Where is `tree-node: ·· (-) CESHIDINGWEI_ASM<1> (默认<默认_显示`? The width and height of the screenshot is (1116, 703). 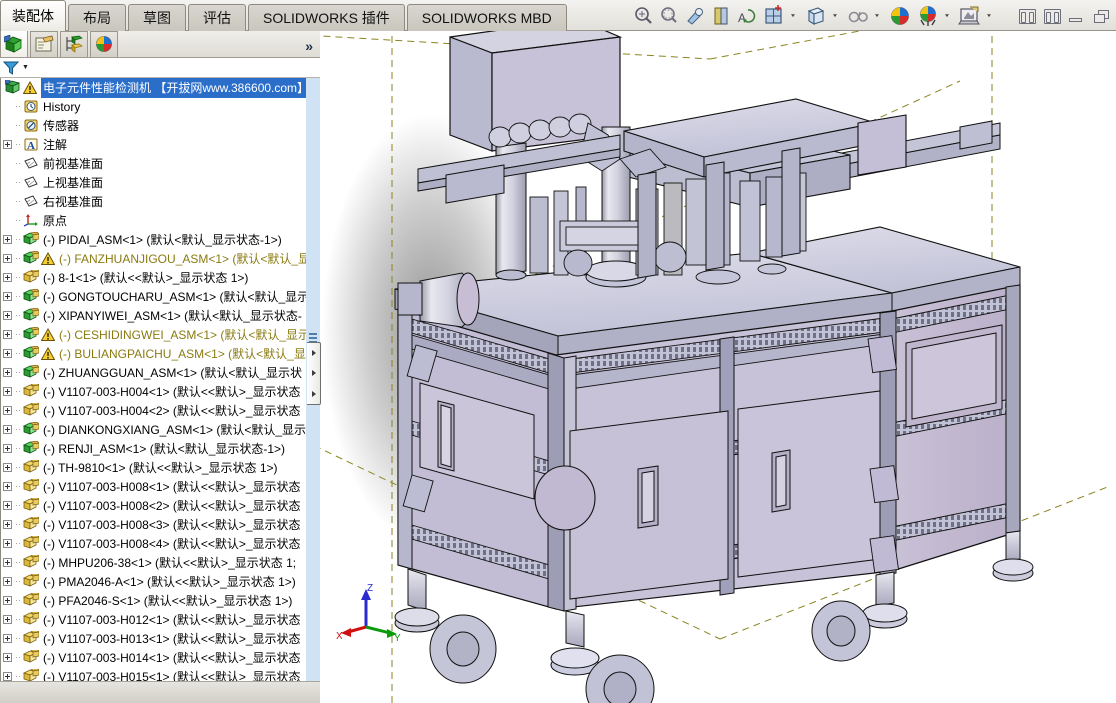
tree-node: ·· (-) CESHIDINGWEI_ASM<1> (默认<默认_显示 is located at coordinates (155, 334).